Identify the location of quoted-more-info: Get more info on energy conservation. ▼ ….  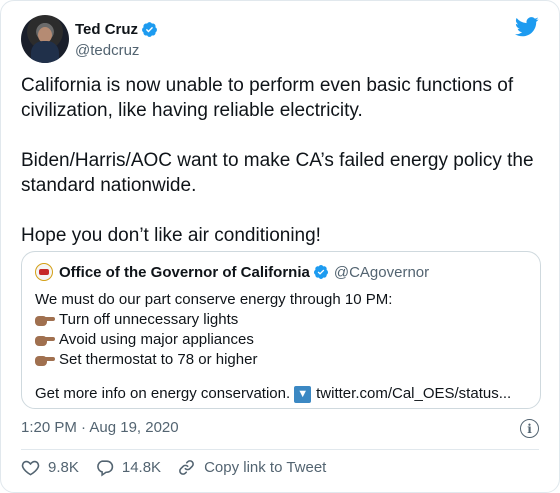
(282, 394).